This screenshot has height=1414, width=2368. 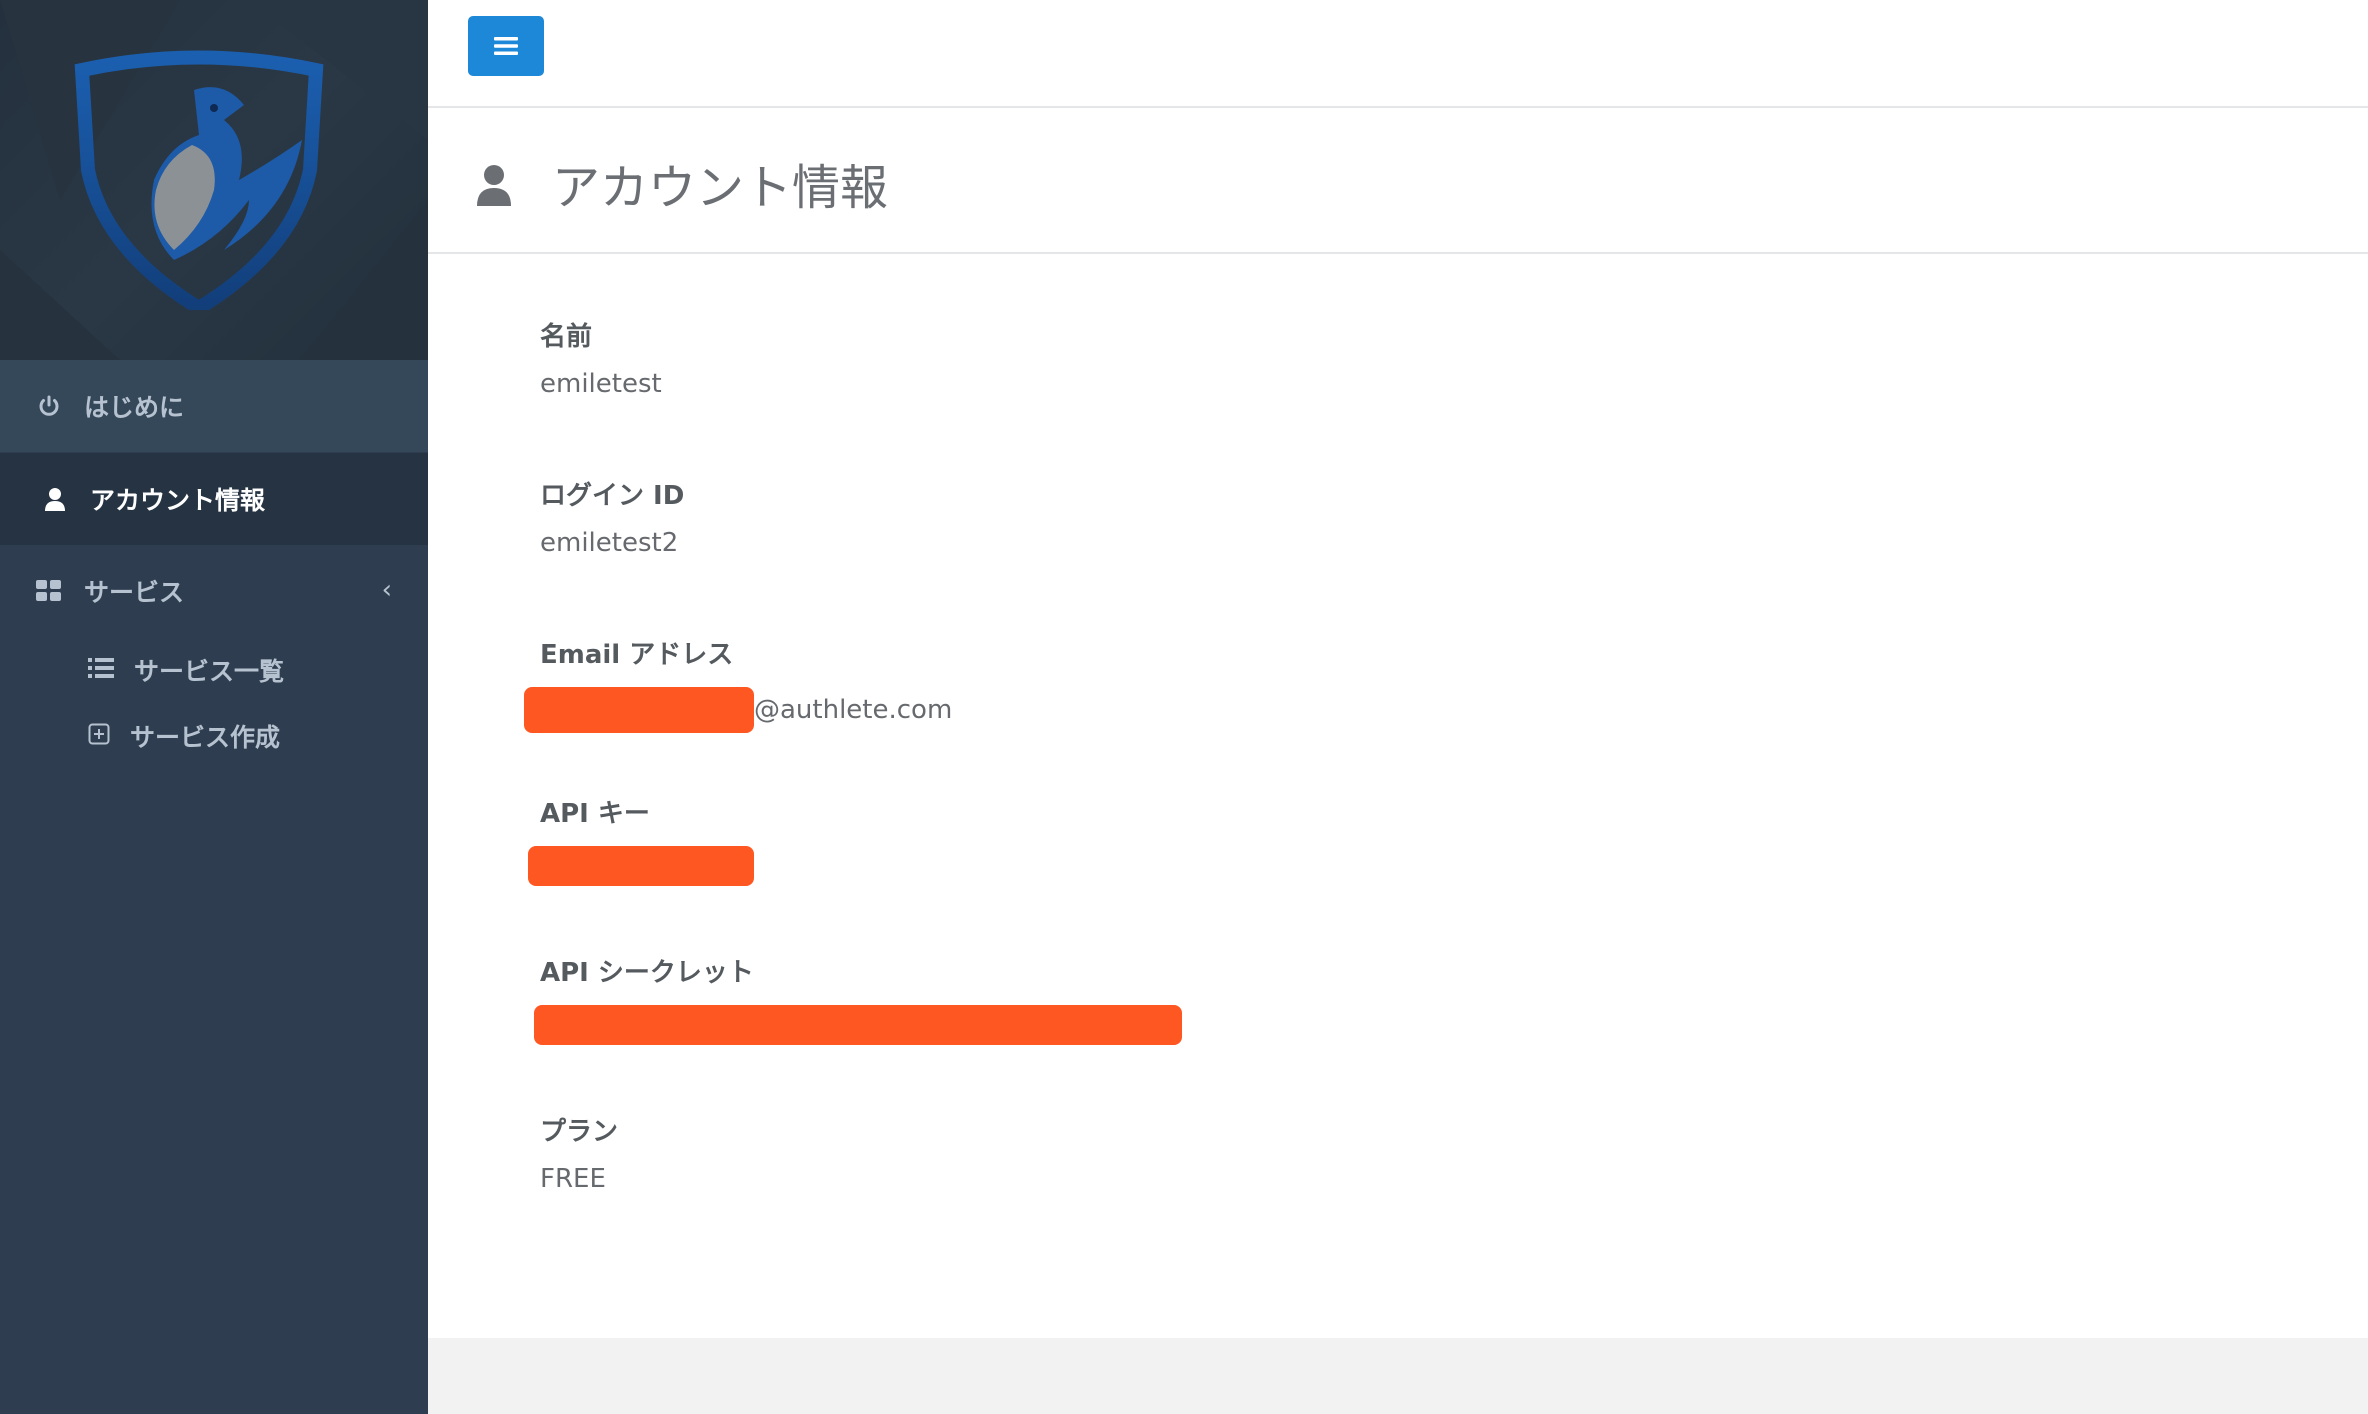 What do you see at coordinates (573, 1179) in the screenshot?
I see `field-value: FREE` at bounding box center [573, 1179].